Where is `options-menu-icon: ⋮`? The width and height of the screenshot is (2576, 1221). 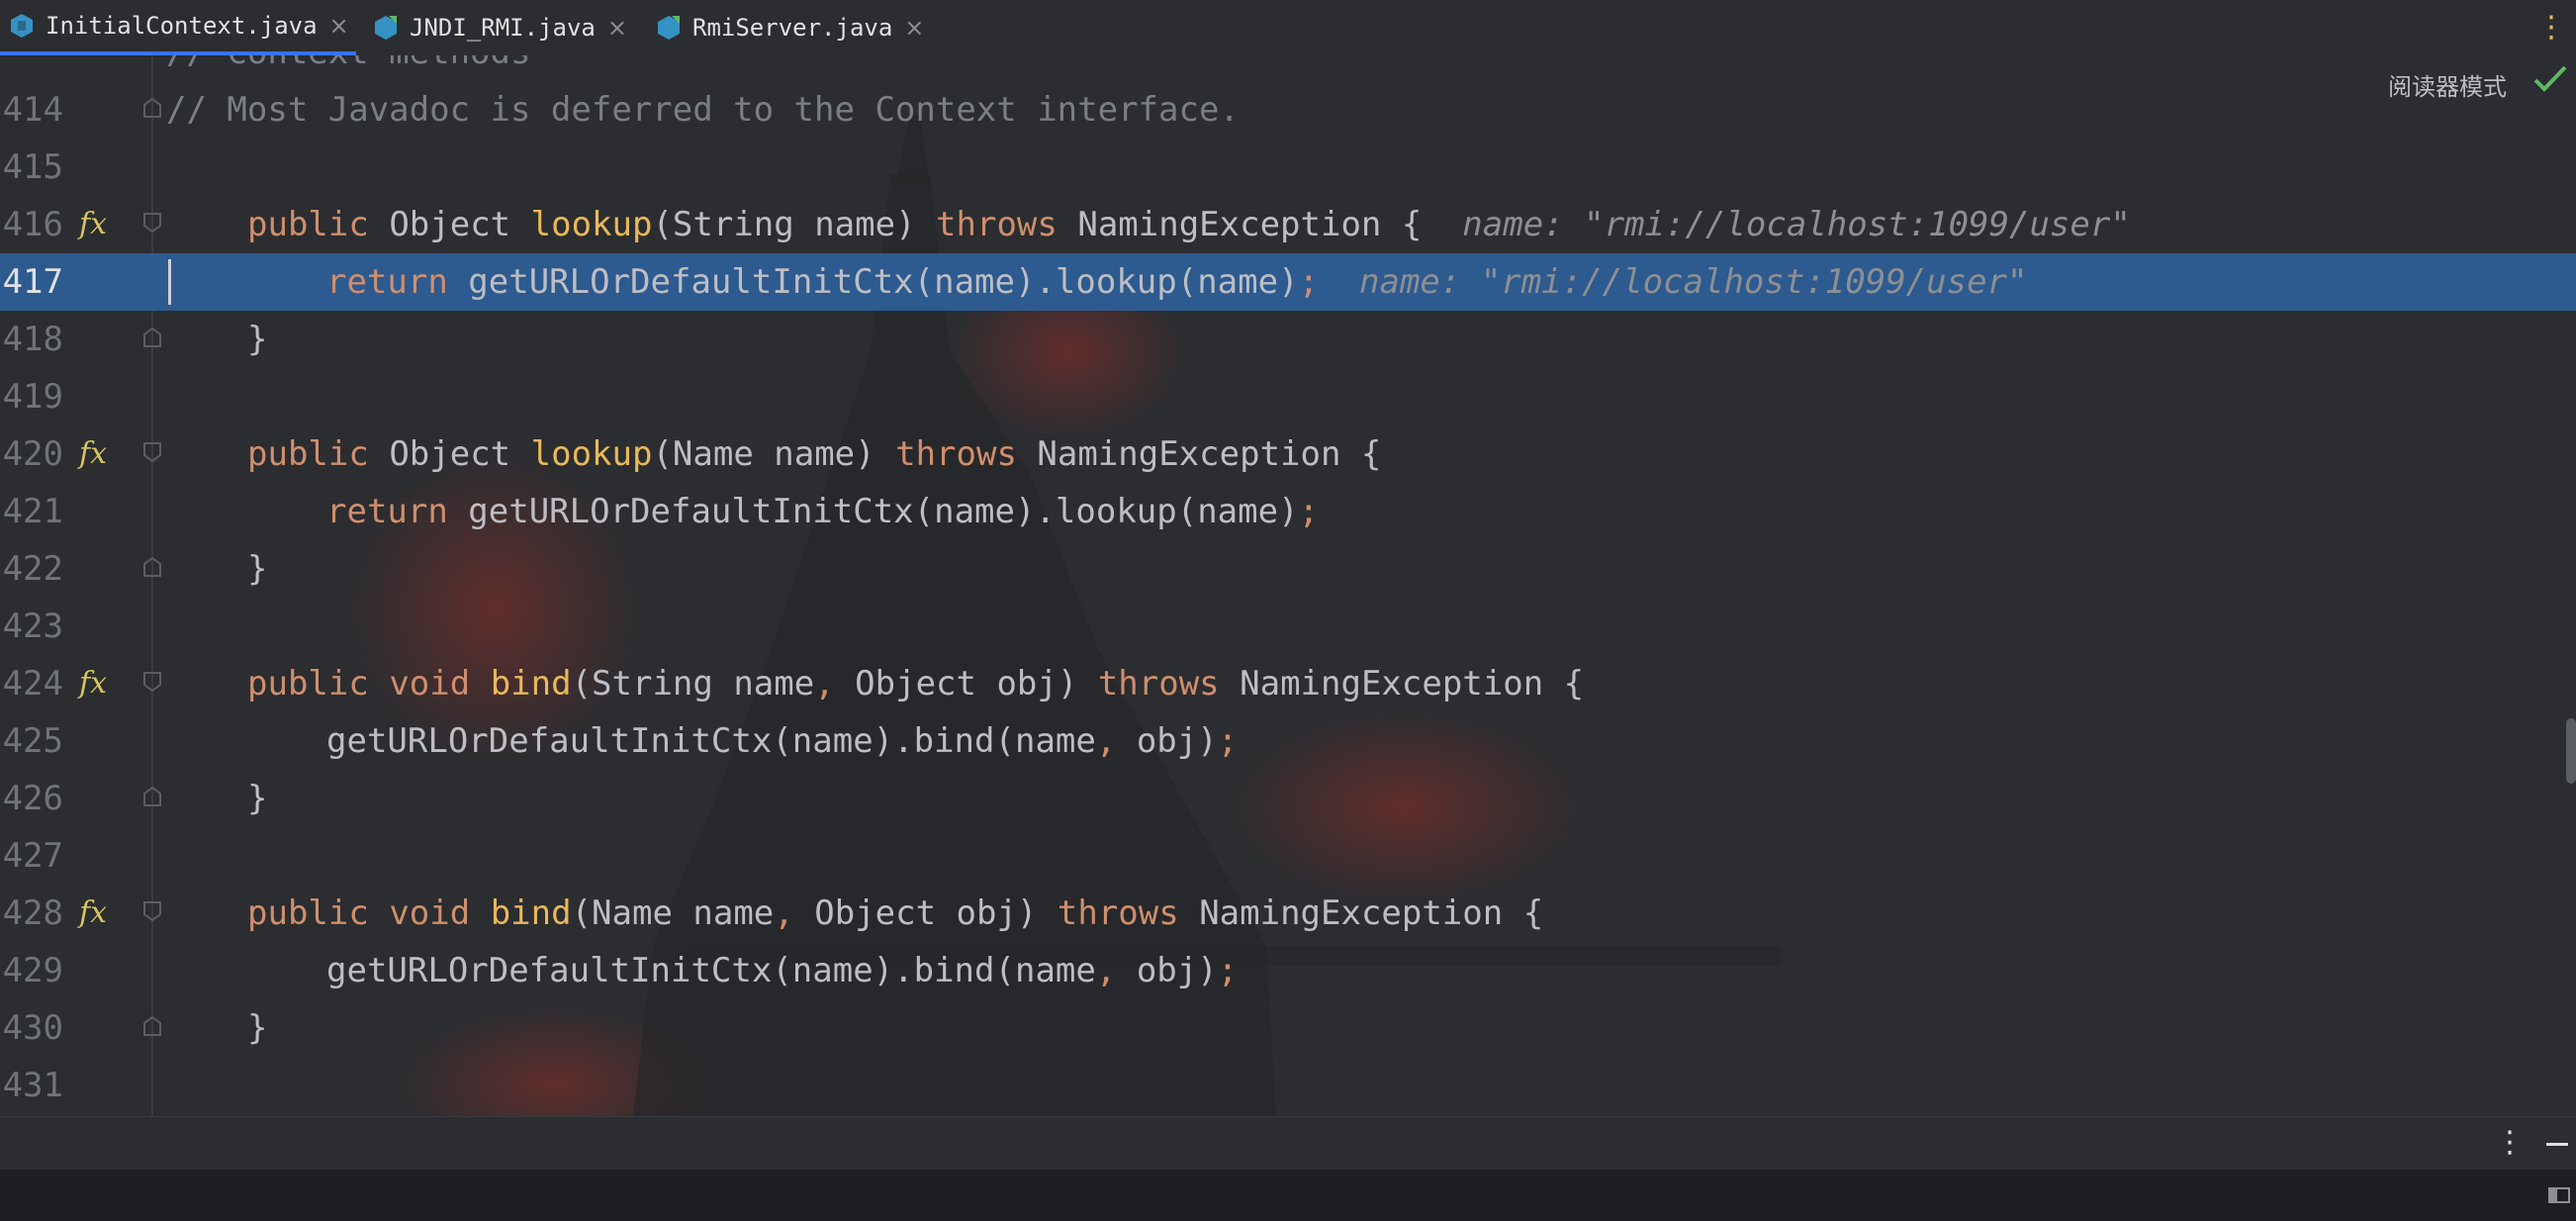
options-menu-icon: ⋮ is located at coordinates (2510, 1142).